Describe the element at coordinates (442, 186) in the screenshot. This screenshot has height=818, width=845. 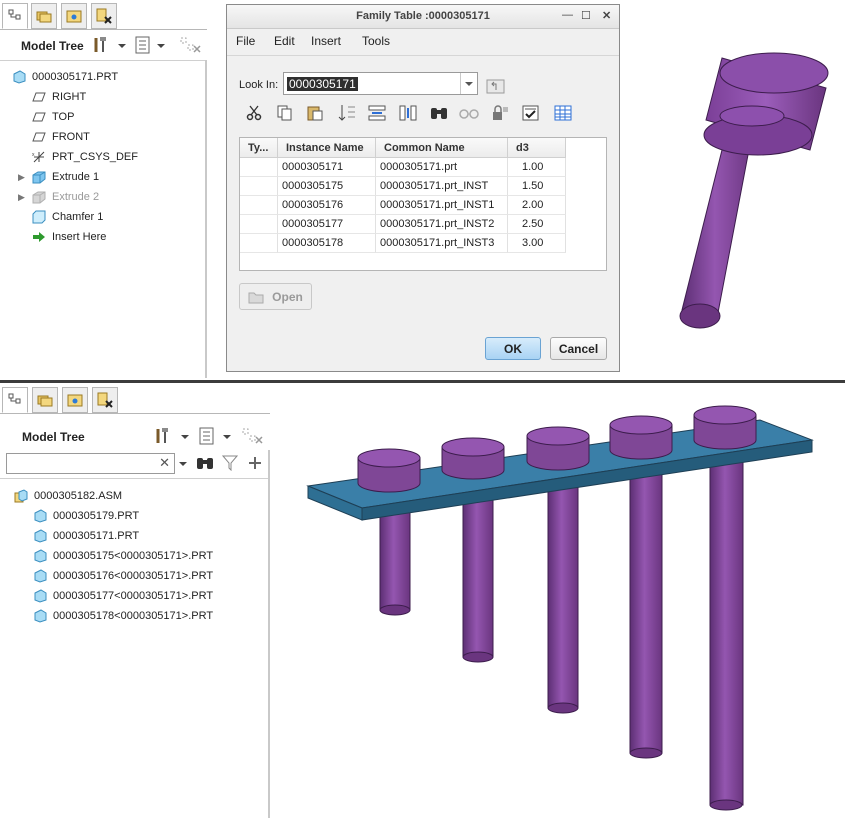
I see `cell-common-name: 0000305171.prt_INST` at that location.